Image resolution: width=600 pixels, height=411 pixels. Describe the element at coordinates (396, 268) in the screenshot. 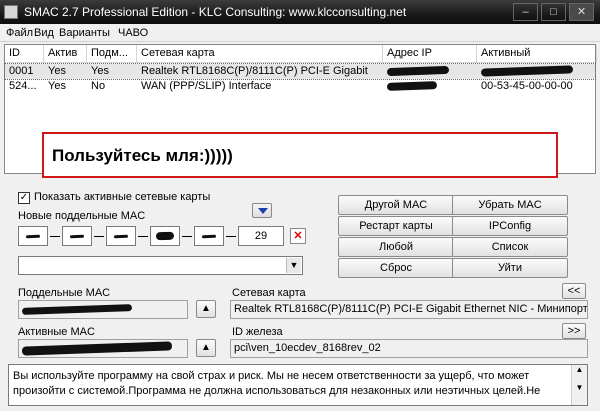

I see `reset-button: Сброс` at that location.